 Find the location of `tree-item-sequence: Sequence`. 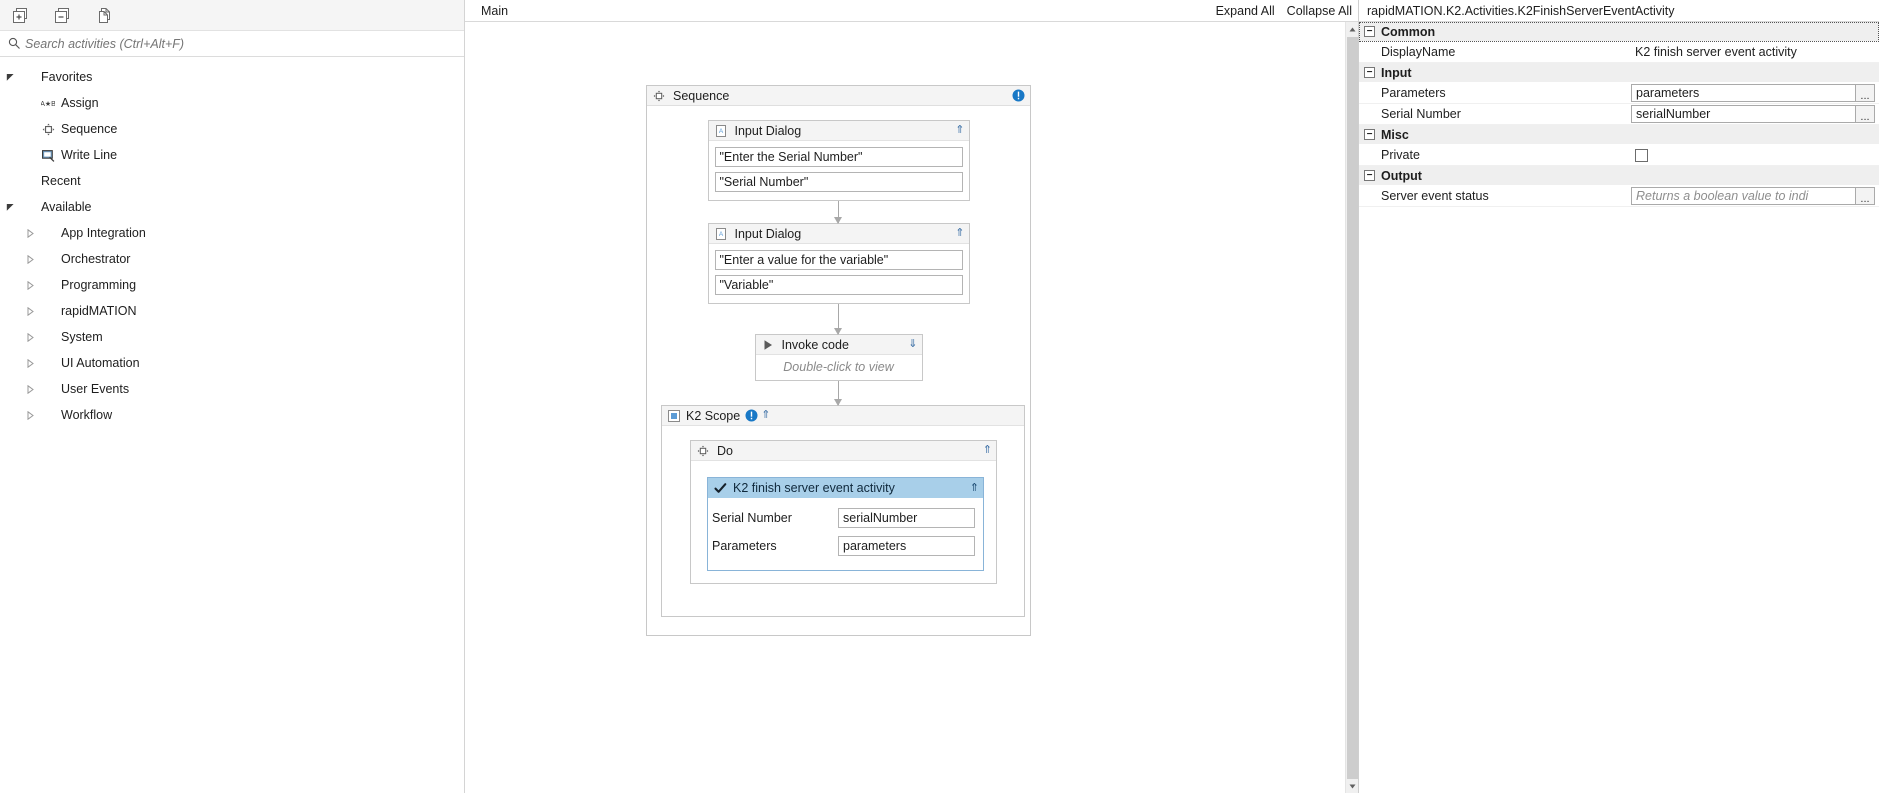

tree-item-sequence: Sequence is located at coordinates (232, 129).